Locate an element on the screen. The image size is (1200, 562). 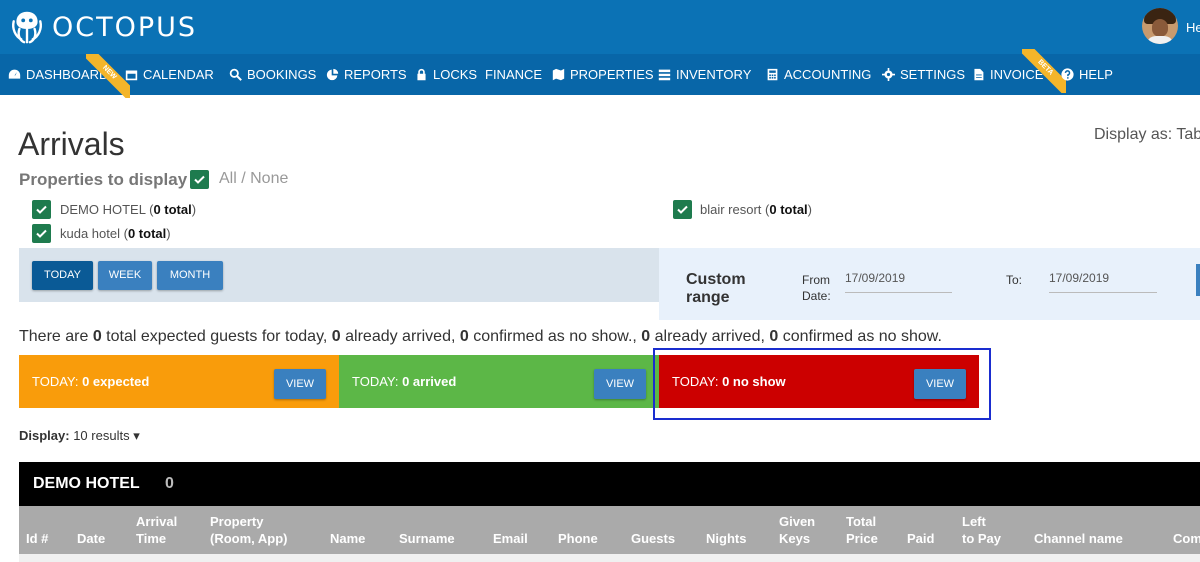
property-checkbox-demo-hotel is located at coordinates (41, 209).